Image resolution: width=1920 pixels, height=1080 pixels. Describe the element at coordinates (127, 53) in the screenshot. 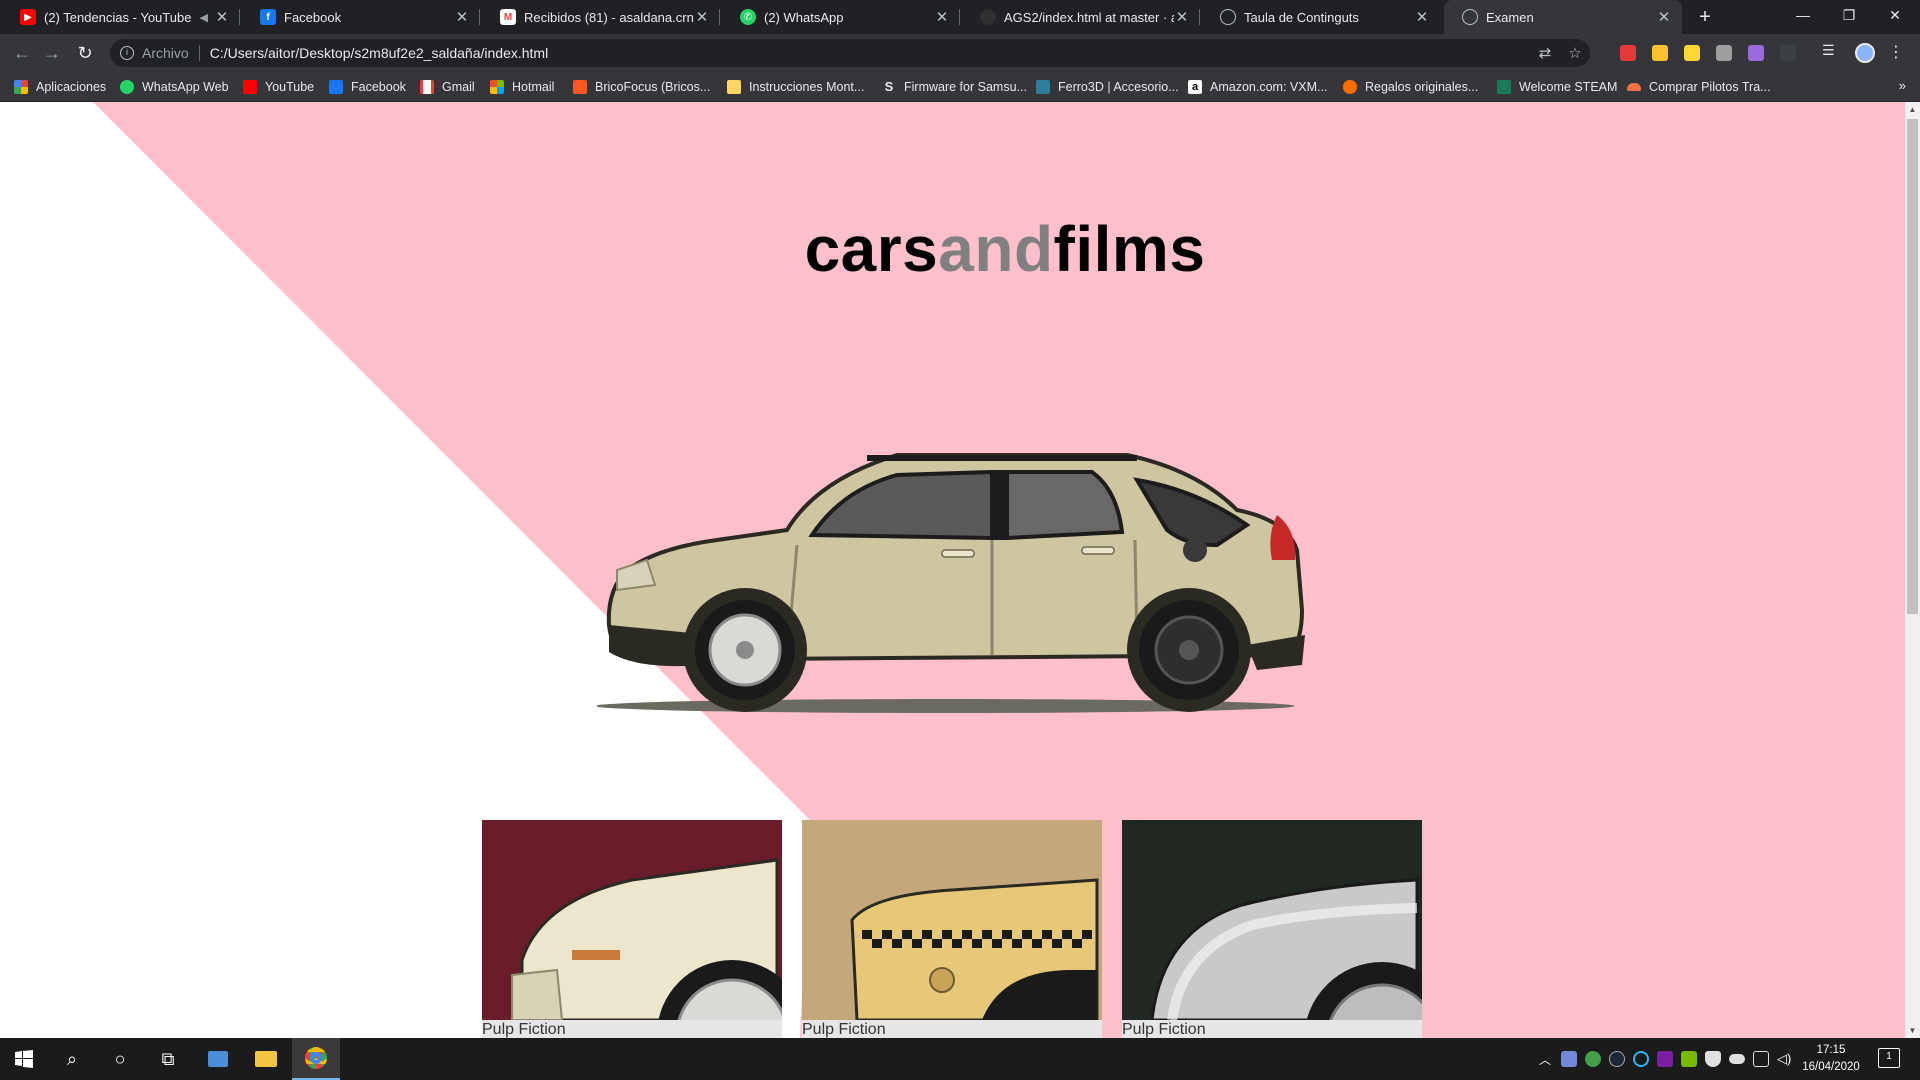

I see `info-icon: i` at that location.